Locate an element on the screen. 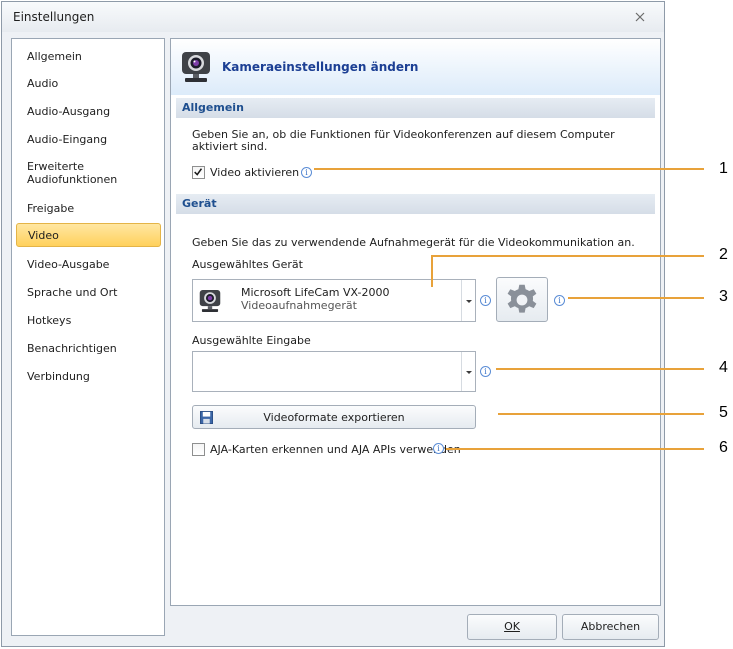  checkmark-icon is located at coordinates (198, 172).